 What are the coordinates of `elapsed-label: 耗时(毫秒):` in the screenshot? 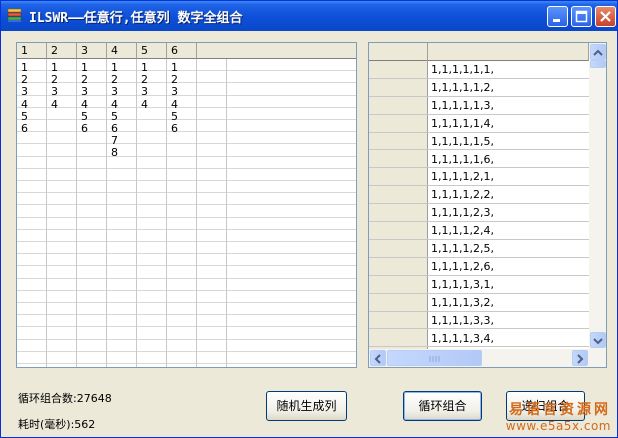 It's located at (46, 424).